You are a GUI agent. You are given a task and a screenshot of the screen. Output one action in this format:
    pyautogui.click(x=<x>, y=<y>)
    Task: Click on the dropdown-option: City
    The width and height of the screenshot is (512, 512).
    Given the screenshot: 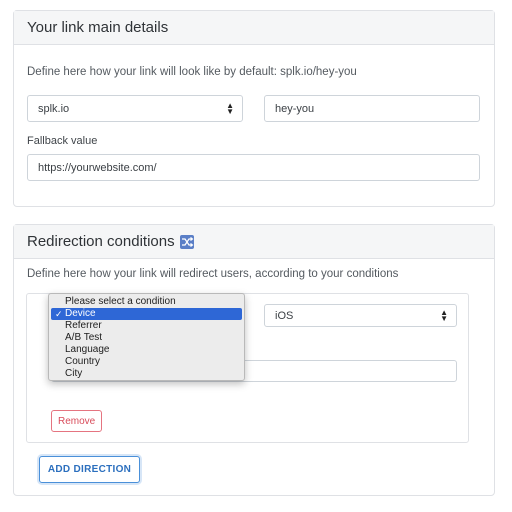 What is the action you would take?
    pyautogui.click(x=146, y=374)
    